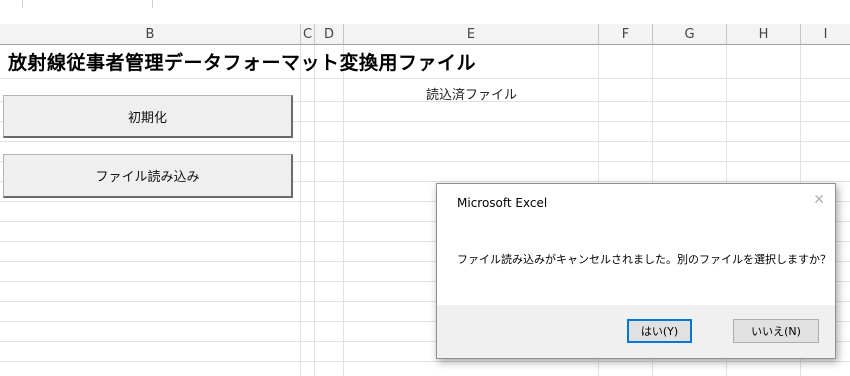 This screenshot has height=376, width=850. Describe the element at coordinates (471, 95) in the screenshot. I see `loaded-files-label: 読込済ファイル` at that location.